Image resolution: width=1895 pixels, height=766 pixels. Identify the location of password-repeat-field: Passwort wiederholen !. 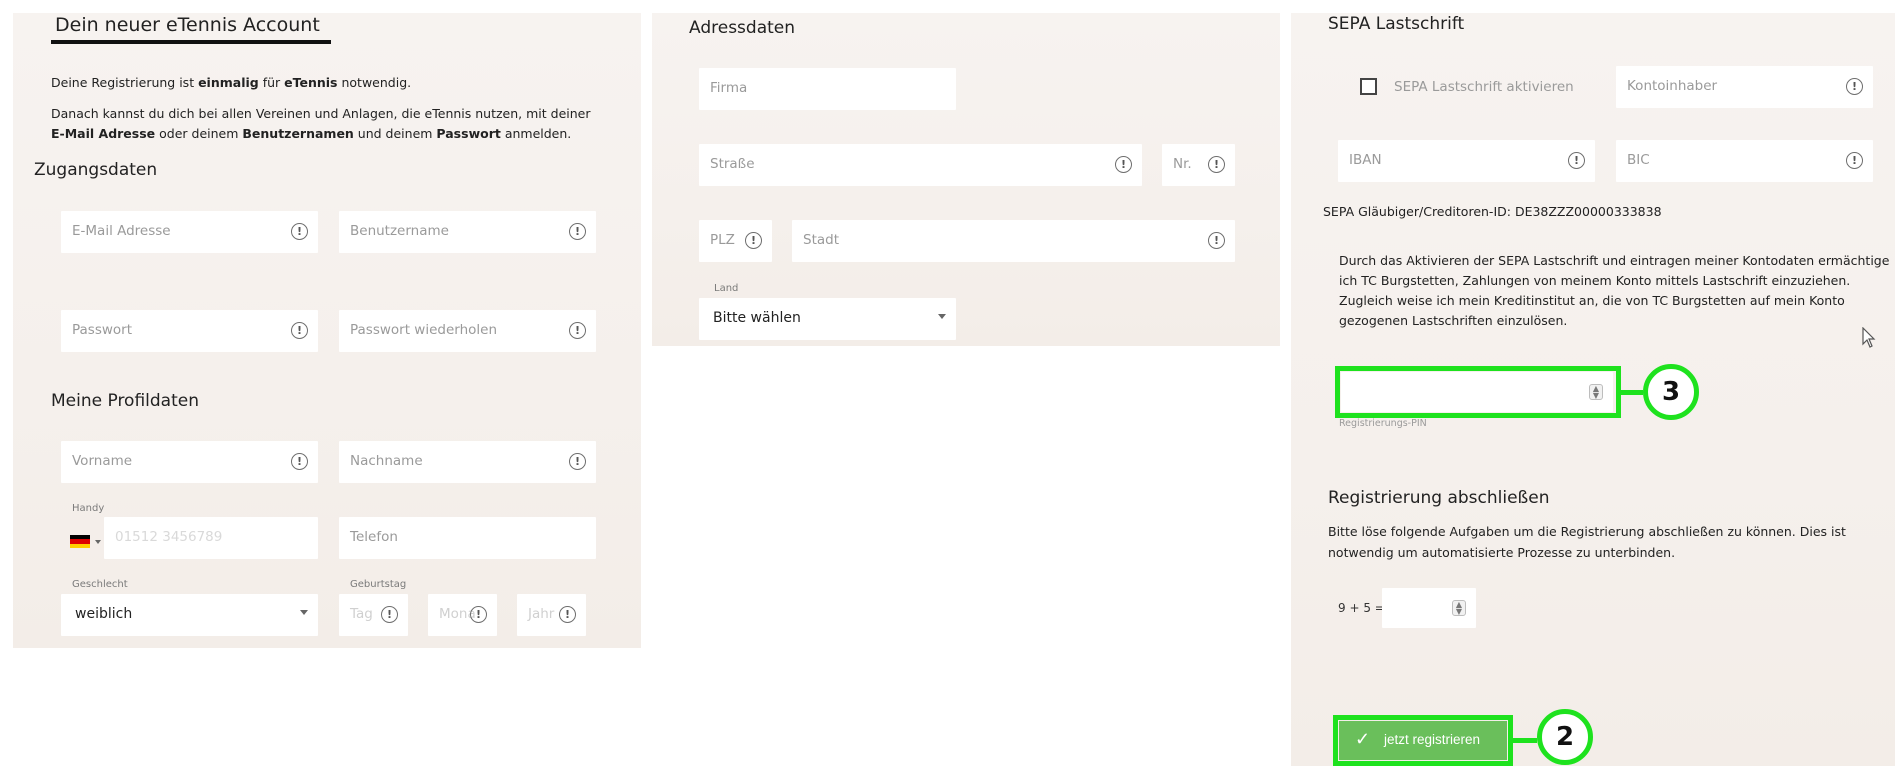
(467, 331).